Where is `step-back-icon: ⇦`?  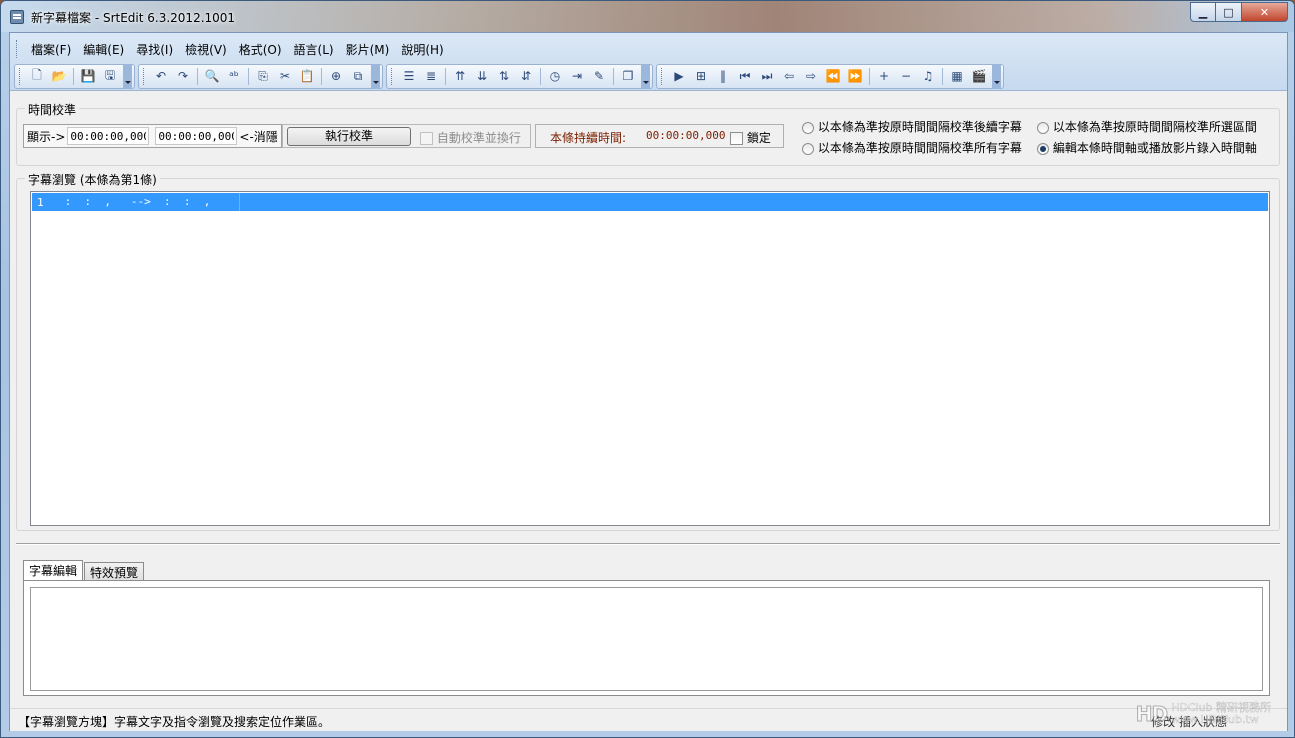 step-back-icon: ⇦ is located at coordinates (789, 76).